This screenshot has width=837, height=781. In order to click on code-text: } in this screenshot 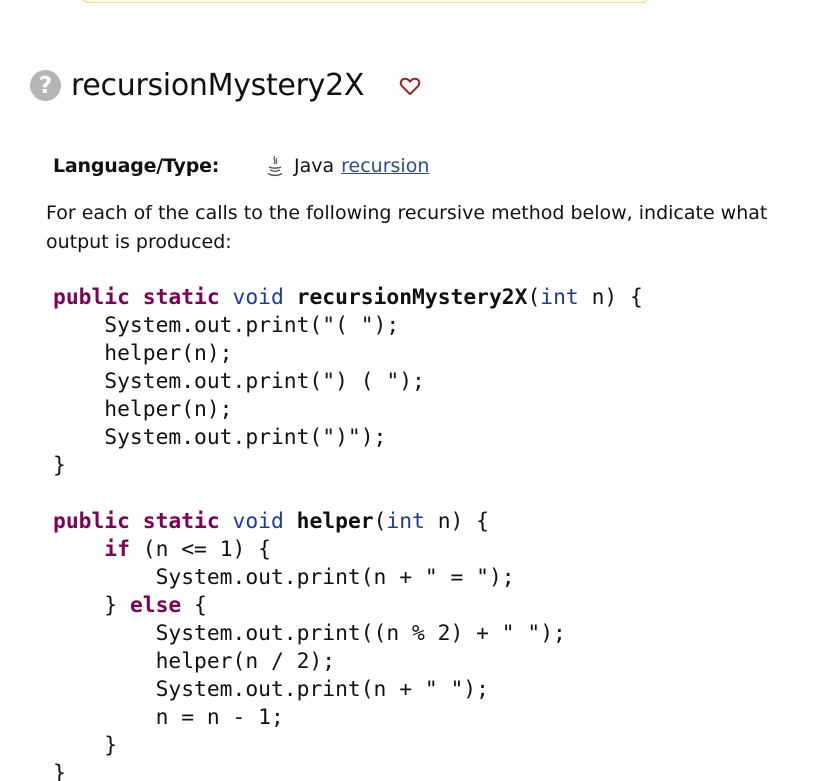, I will do `click(91, 605)`.